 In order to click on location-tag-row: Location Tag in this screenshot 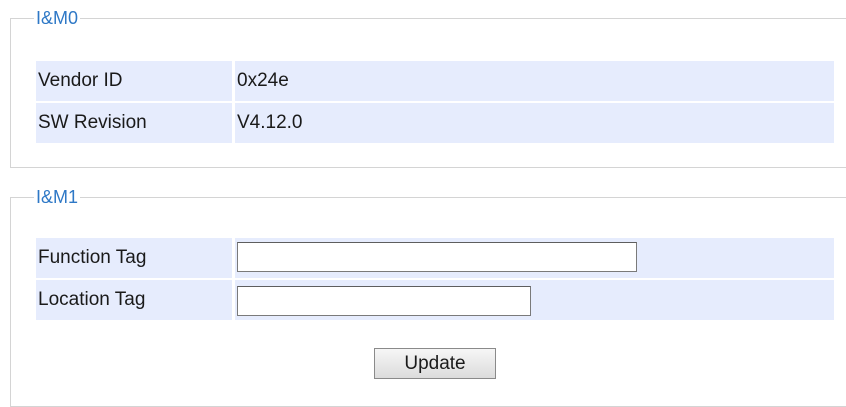, I will do `click(435, 300)`.